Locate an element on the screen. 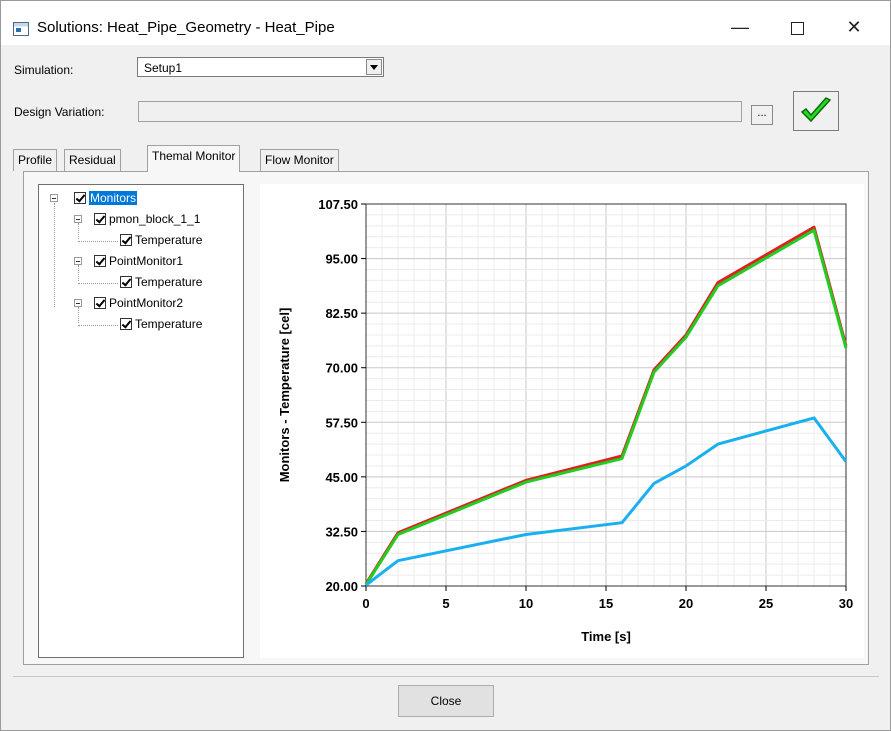 This screenshot has width=891, height=731. y-tick-label: 70.00 is located at coordinates (341, 368).